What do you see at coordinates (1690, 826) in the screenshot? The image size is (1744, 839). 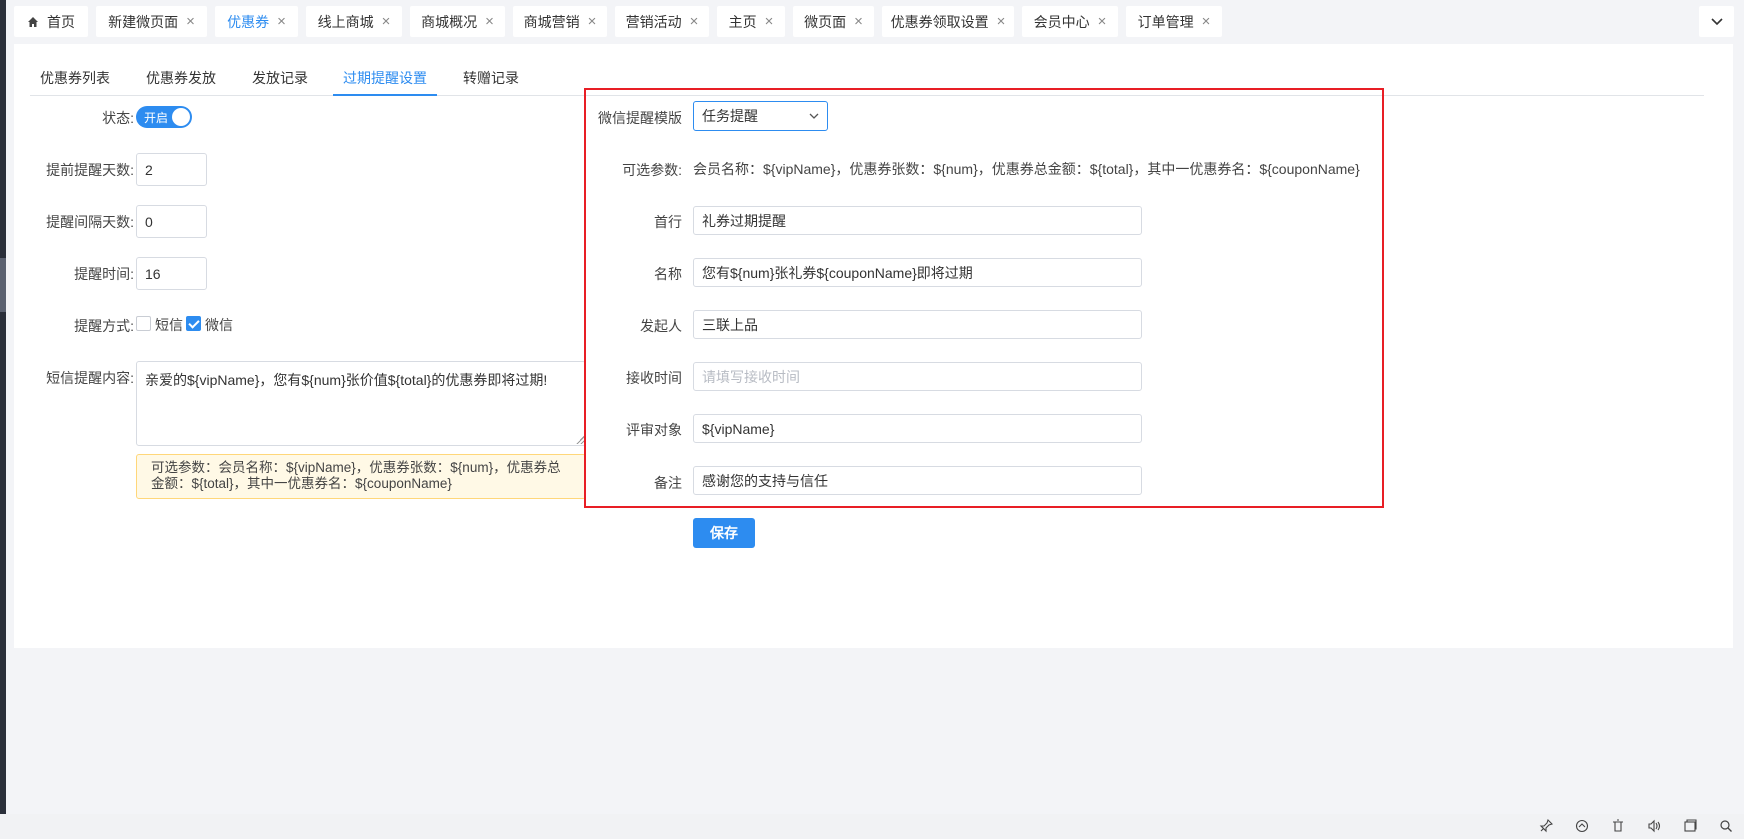 I see `window-icon` at bounding box center [1690, 826].